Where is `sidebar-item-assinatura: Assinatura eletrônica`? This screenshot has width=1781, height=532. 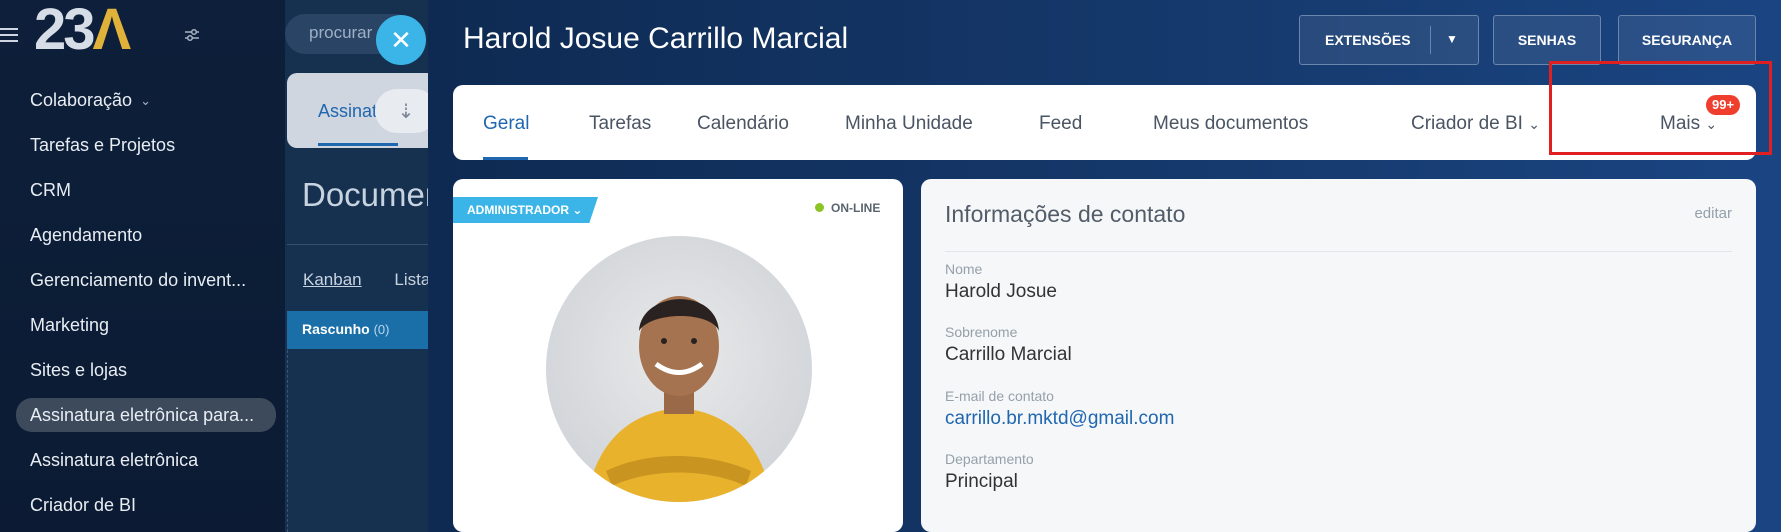
sidebar-item-assinatura: Assinatura eletrônica is located at coordinates (146, 460).